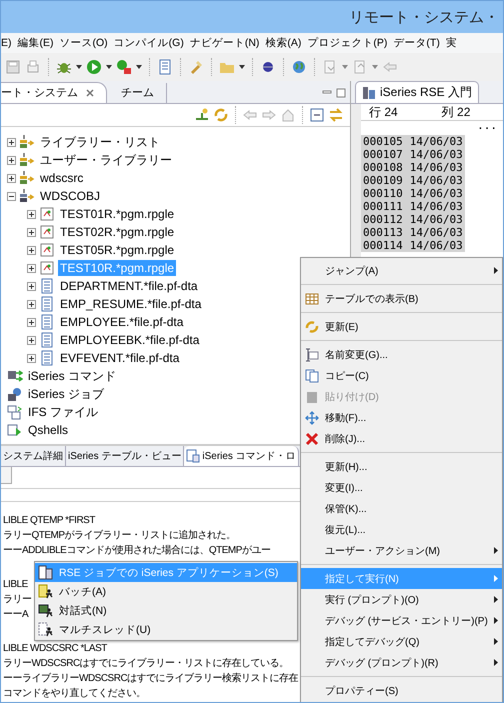  I want to click on sequence-number: 000114, so click(383, 245).